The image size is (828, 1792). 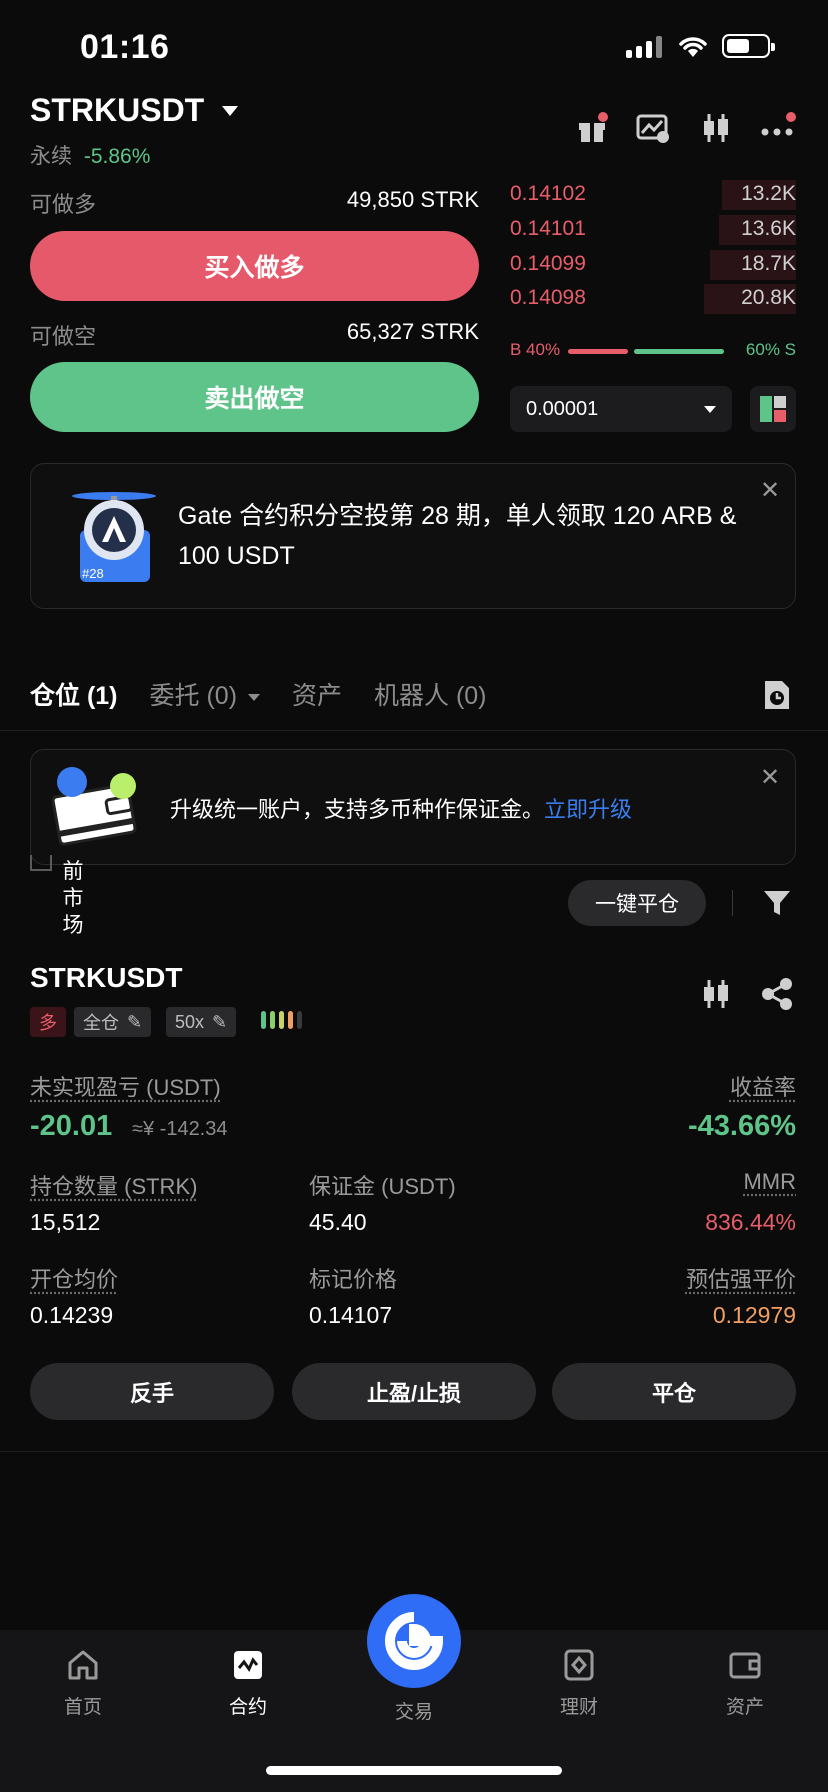 What do you see at coordinates (653, 195) in the screenshot?
I see `orderbook-ask-row: 0.14102 13.2K` at bounding box center [653, 195].